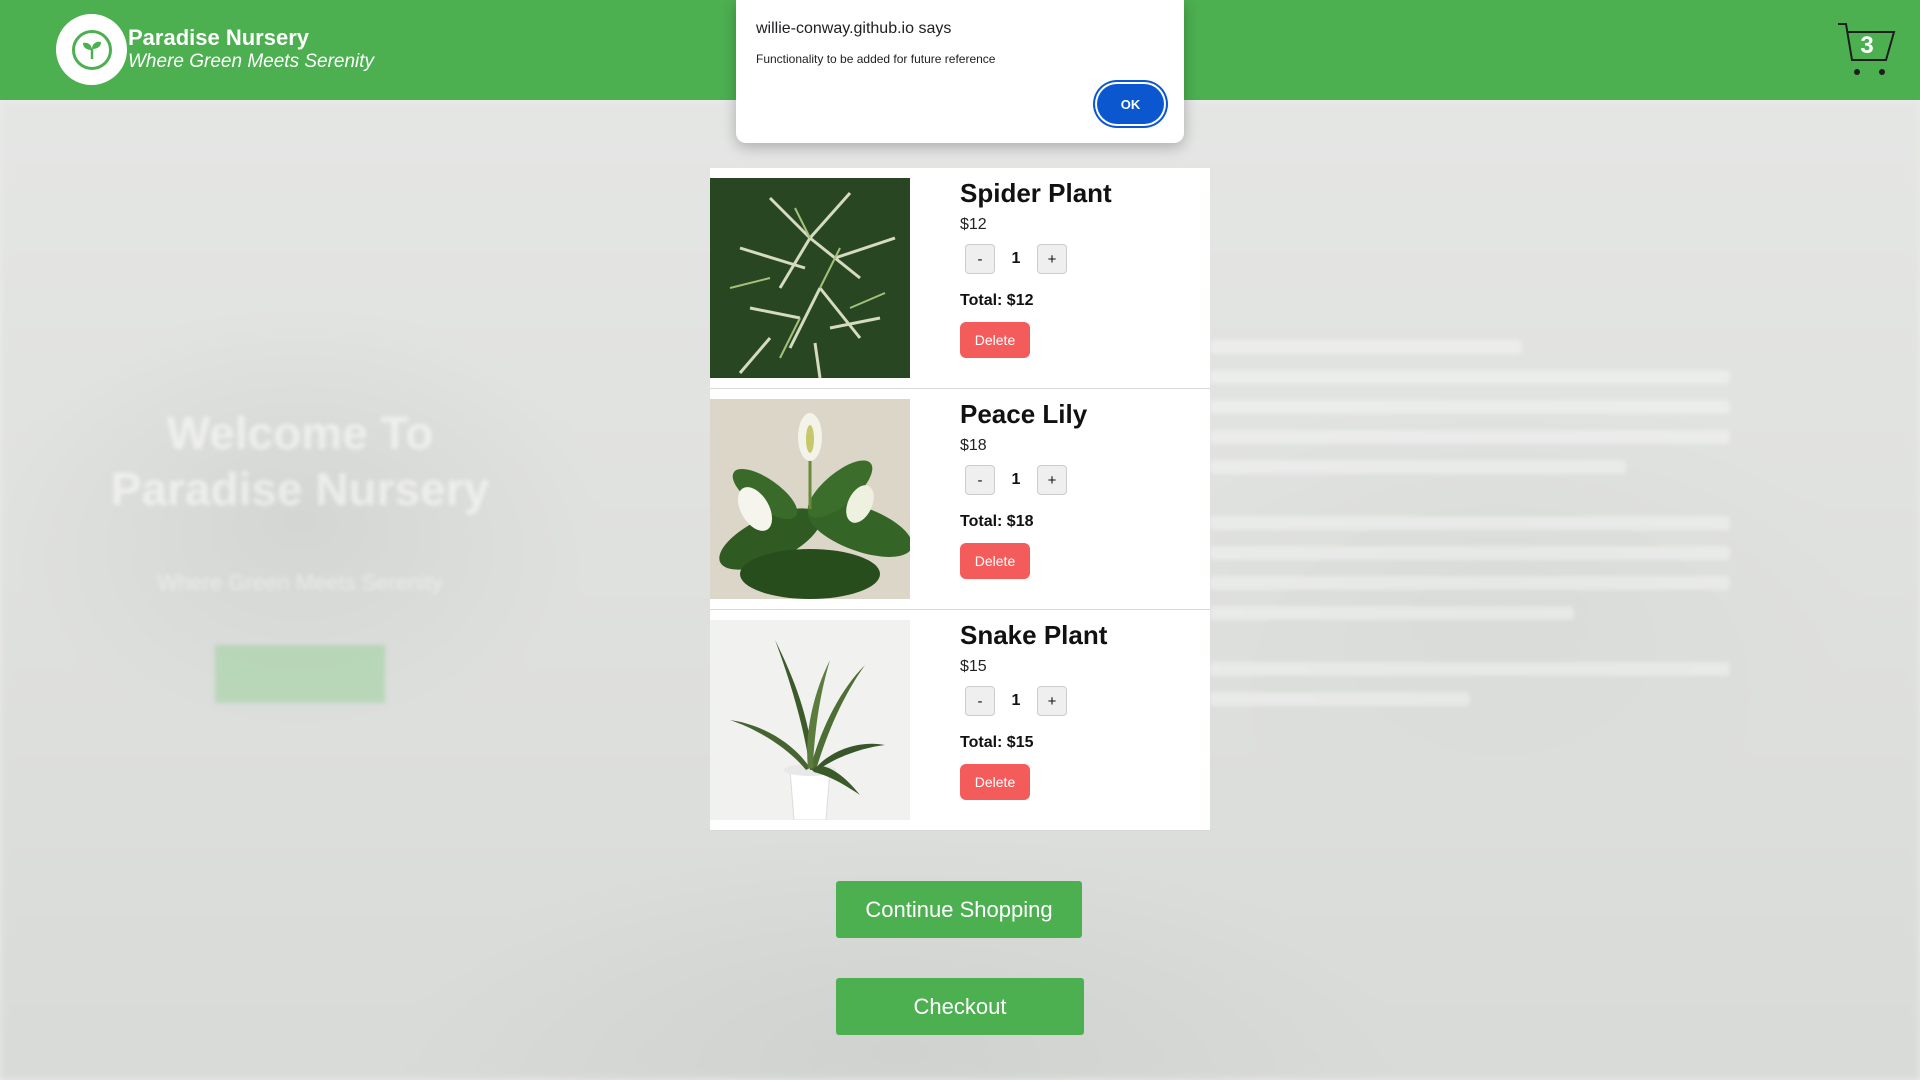 This screenshot has width=1920, height=1080. What do you see at coordinates (218, 38) in the screenshot?
I see `brand-name: Paradise Nursery` at bounding box center [218, 38].